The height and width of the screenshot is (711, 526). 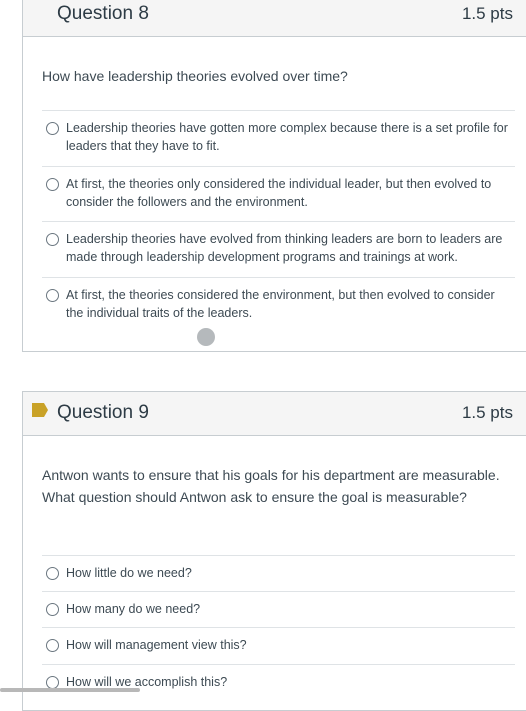 I want to click on horizontal-scrollbar, so click(x=70, y=690).